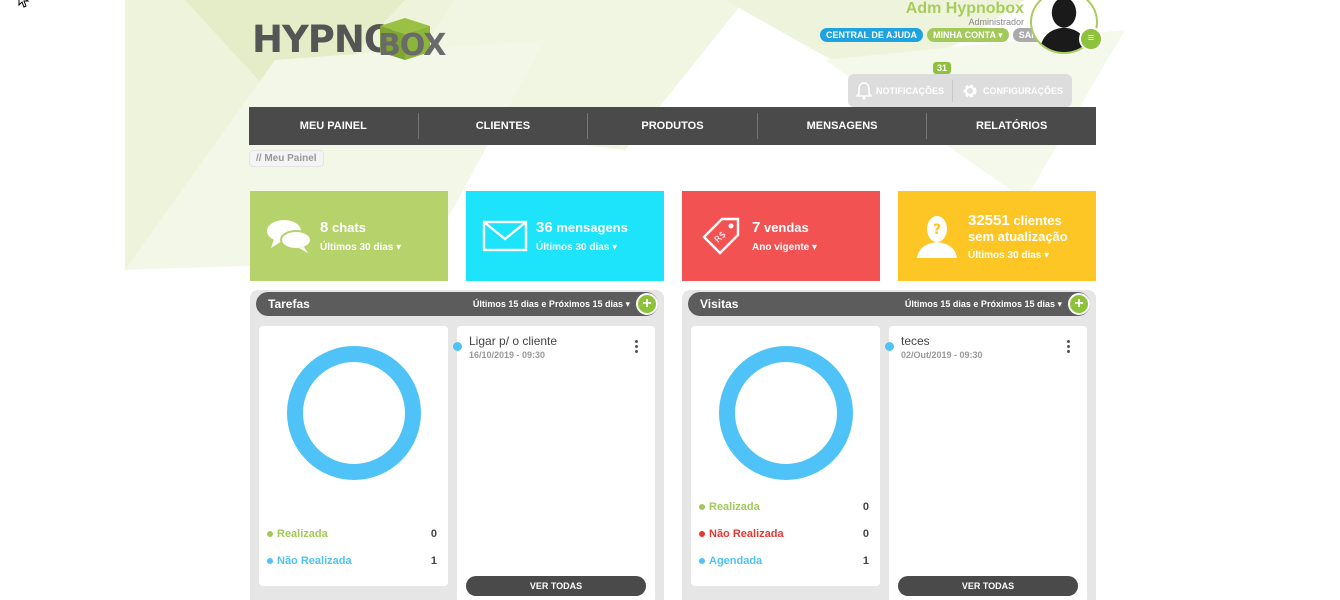 This screenshot has height=600, width=1340. I want to click on notifications-button: NOTIFICAÇÕES, so click(900, 90).